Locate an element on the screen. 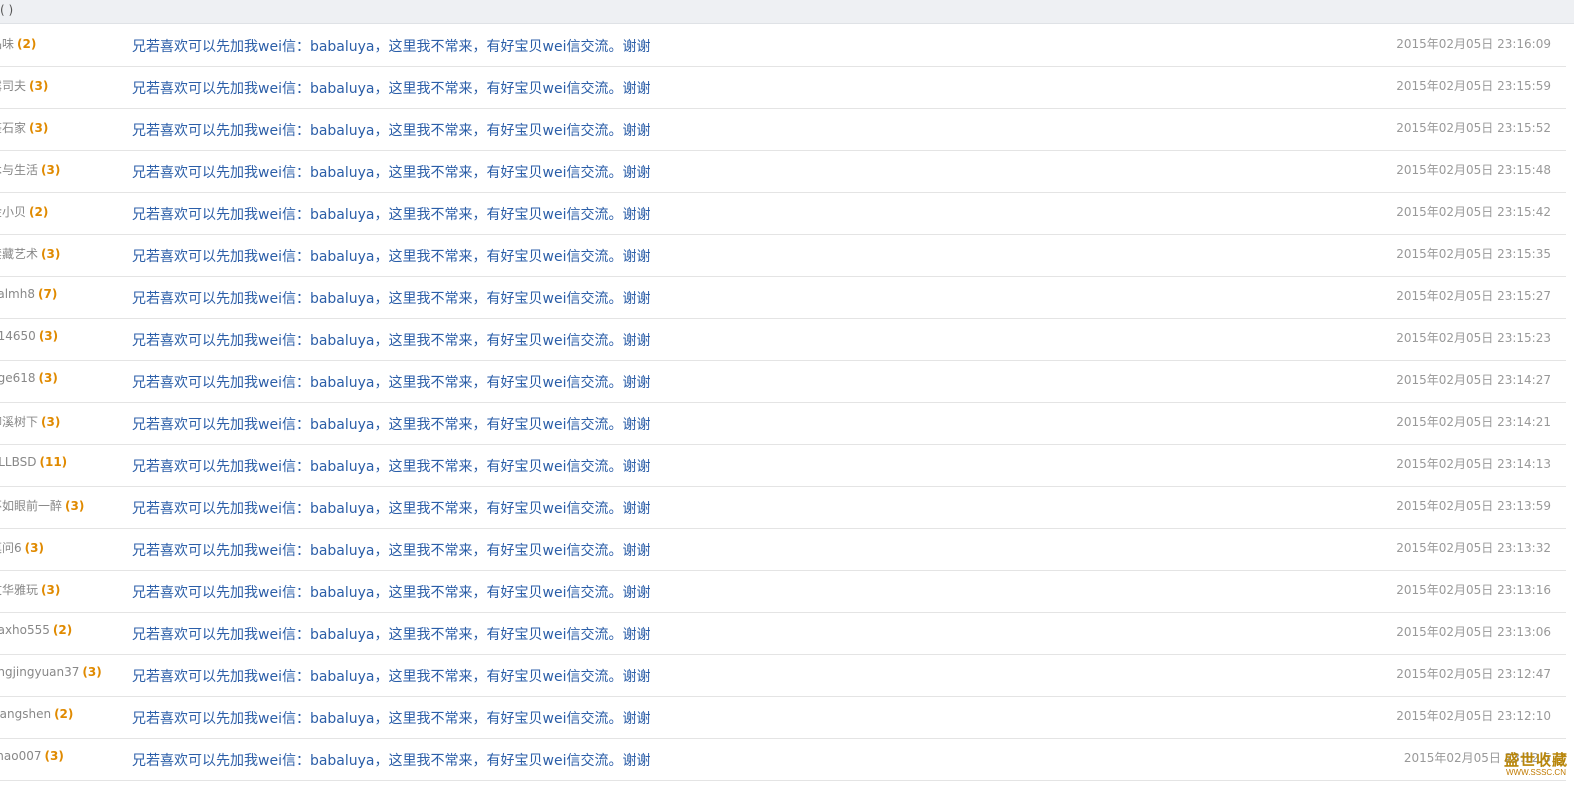 The width and height of the screenshot is (1574, 785). timestamp: 2015年02月05日 23:13:06 is located at coordinates (1473, 632).